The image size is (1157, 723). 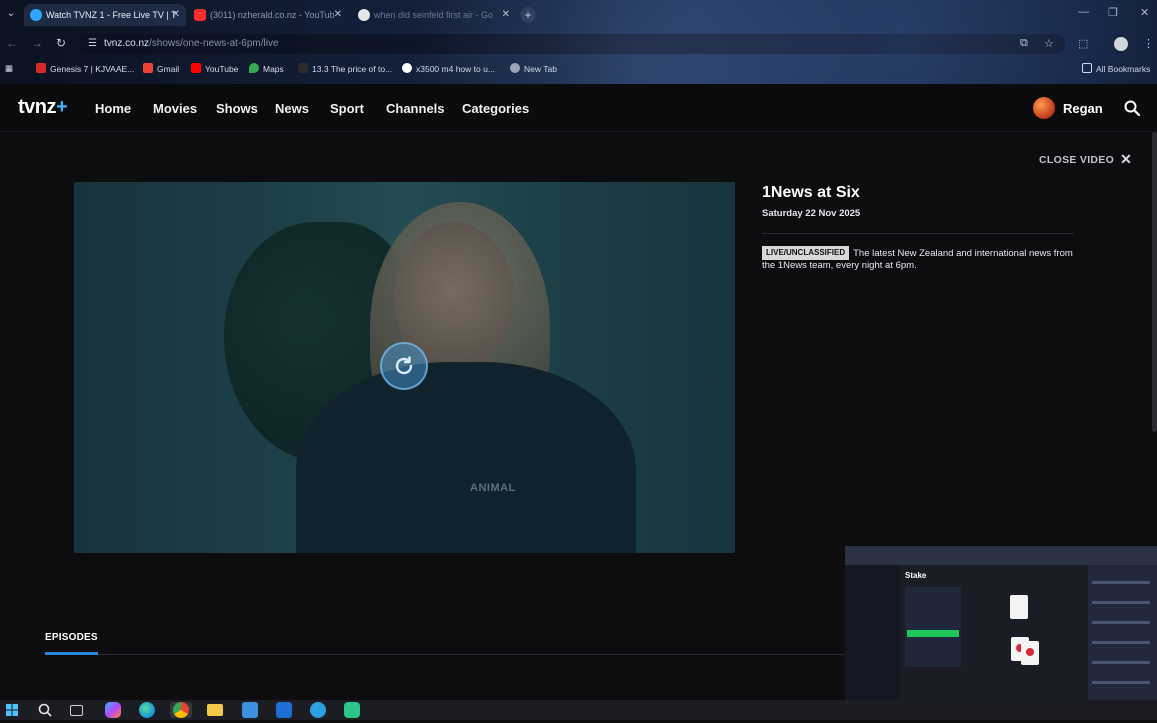 I want to click on nav-movies: Movies, so click(x=175, y=108).